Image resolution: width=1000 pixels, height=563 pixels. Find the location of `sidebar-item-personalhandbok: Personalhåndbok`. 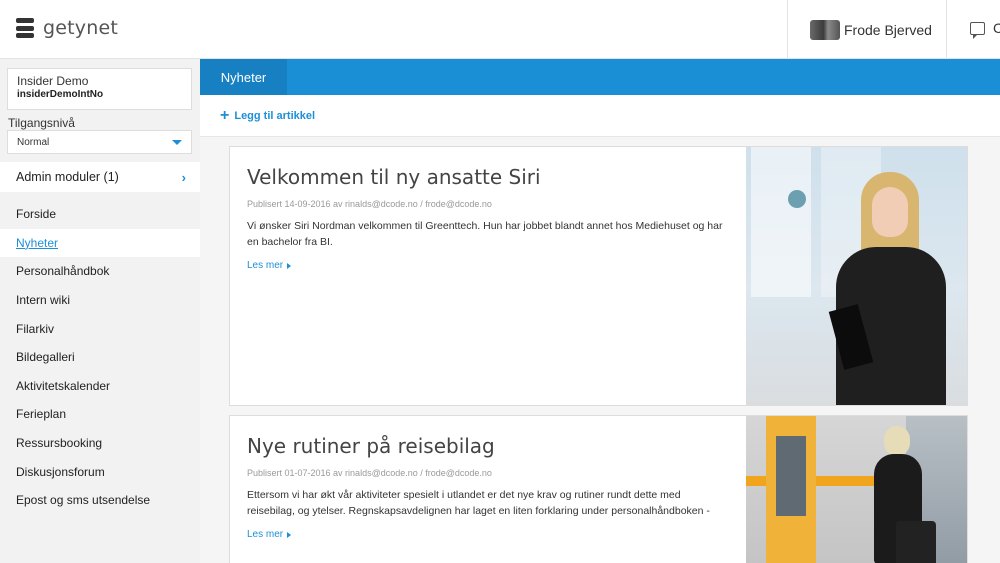

sidebar-item-personalhandbok: Personalhåndbok is located at coordinates (100, 271).